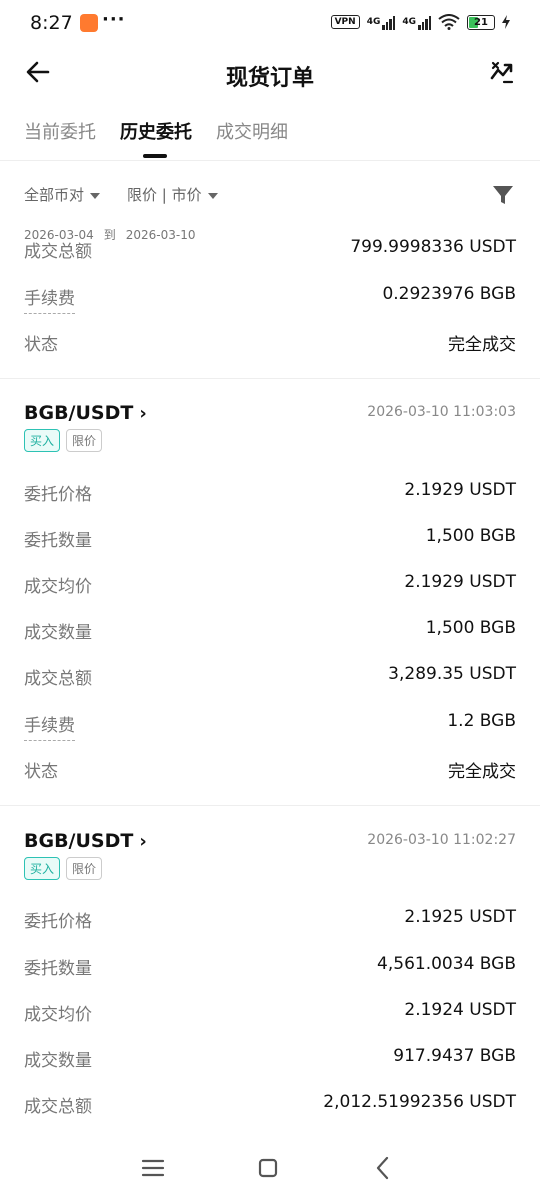 Image resolution: width=540 pixels, height=1199 pixels. Describe the element at coordinates (419, 1102) in the screenshot. I see `detail-value: 2,012.51992356 USDT` at that location.